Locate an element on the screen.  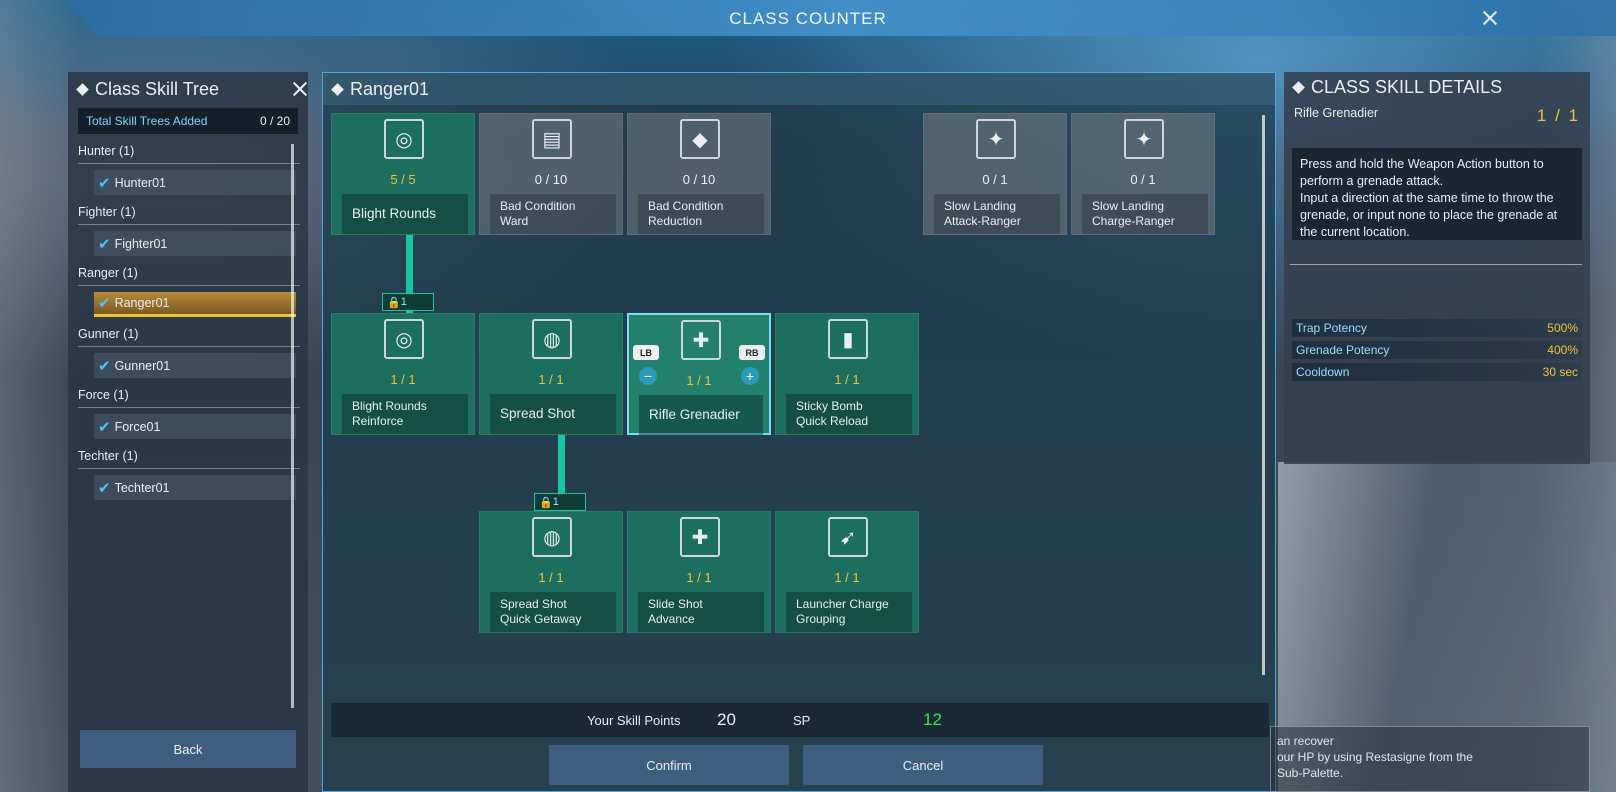
class-tree-item: ✔ Fighter01 is located at coordinates (195, 243).